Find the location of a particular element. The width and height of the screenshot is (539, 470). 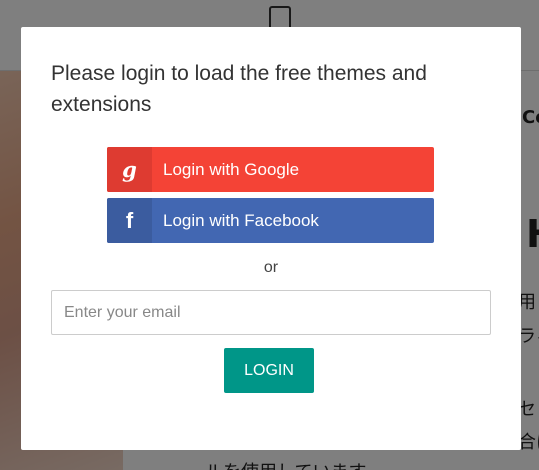

google-icon: g is located at coordinates (129, 169).